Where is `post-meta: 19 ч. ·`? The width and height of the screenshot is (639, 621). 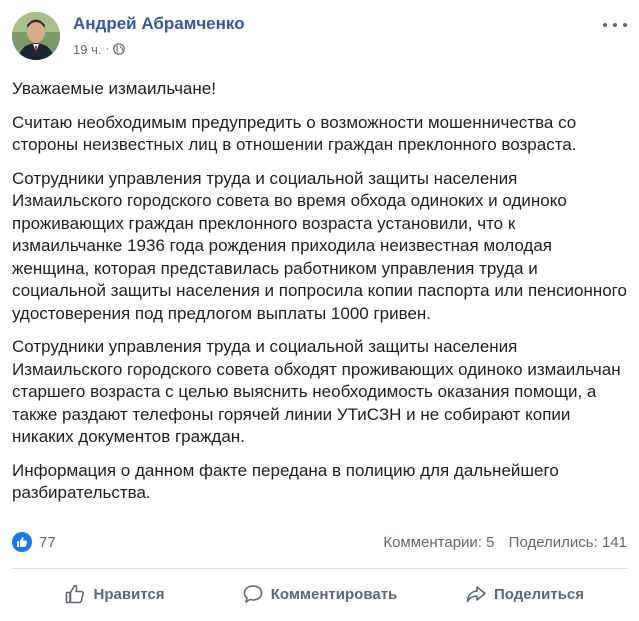
post-meta: 19 ч. · is located at coordinates (99, 49).